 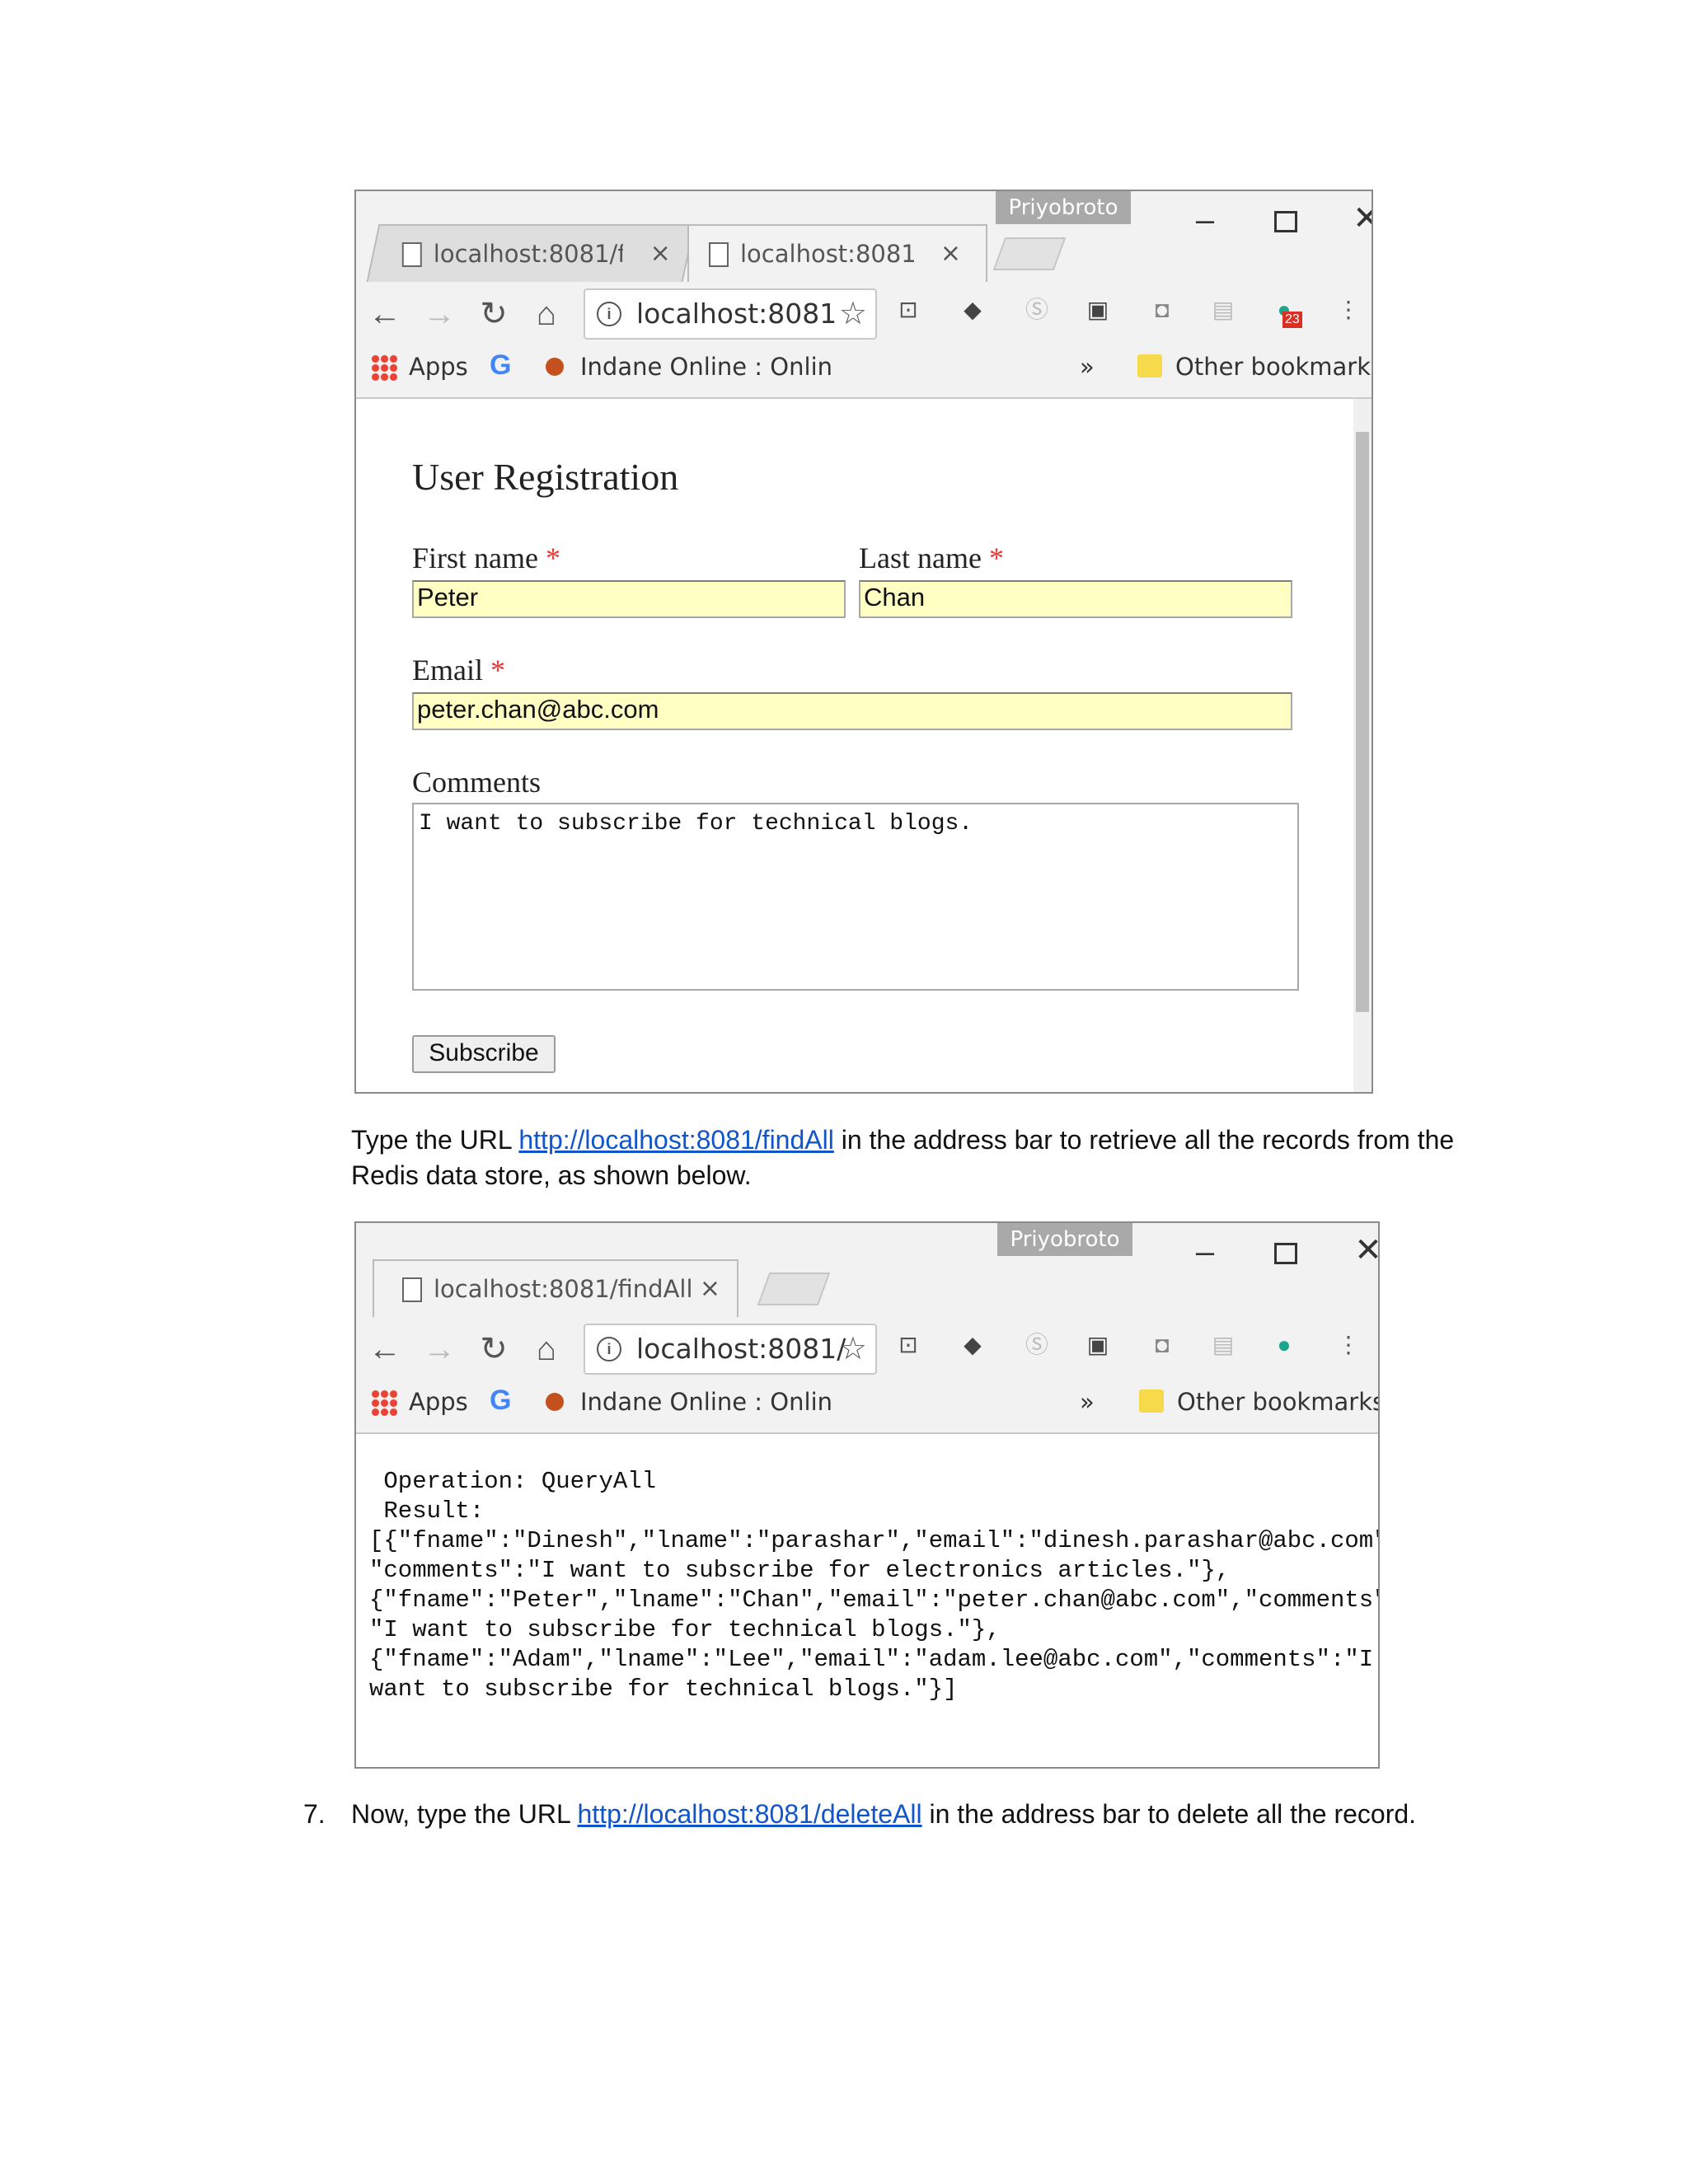 What do you see at coordinates (545, 477) in the screenshot?
I see `form-title: User Registration` at bounding box center [545, 477].